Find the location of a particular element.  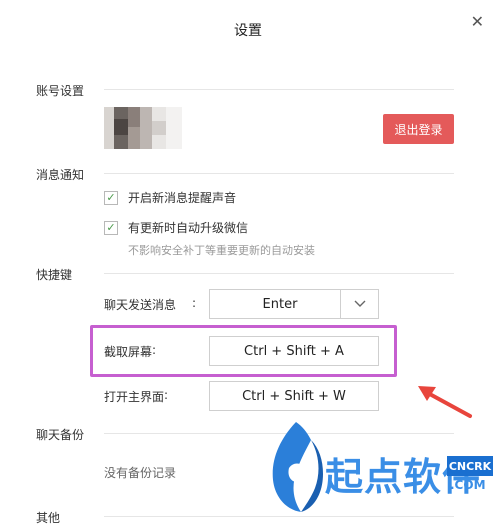

checkbox-row-sound: ✓ 开启新消息提醒声音 is located at coordinates (170, 197).